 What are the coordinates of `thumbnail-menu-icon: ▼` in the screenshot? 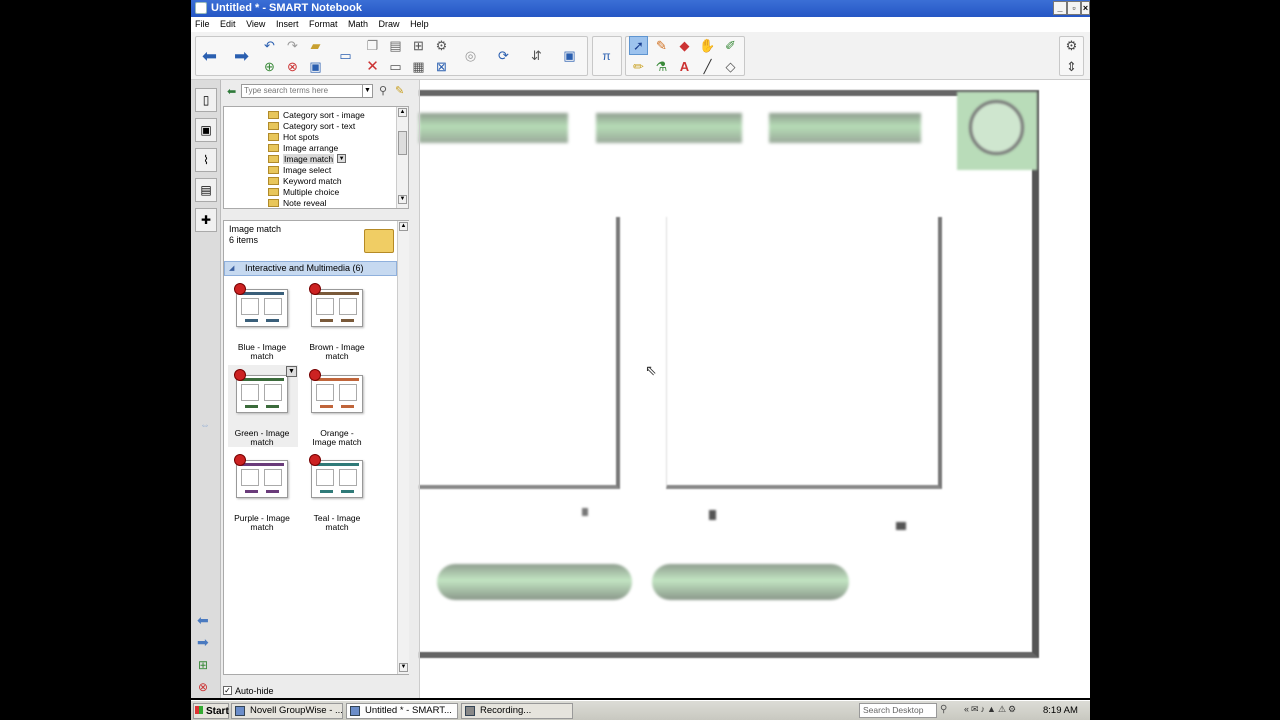 It's located at (291, 371).